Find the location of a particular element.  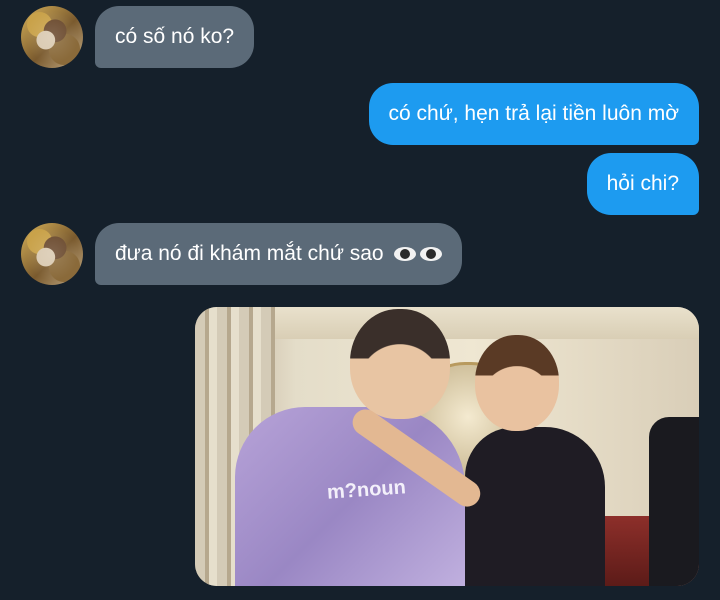

photo-ceiling is located at coordinates (487, 323).